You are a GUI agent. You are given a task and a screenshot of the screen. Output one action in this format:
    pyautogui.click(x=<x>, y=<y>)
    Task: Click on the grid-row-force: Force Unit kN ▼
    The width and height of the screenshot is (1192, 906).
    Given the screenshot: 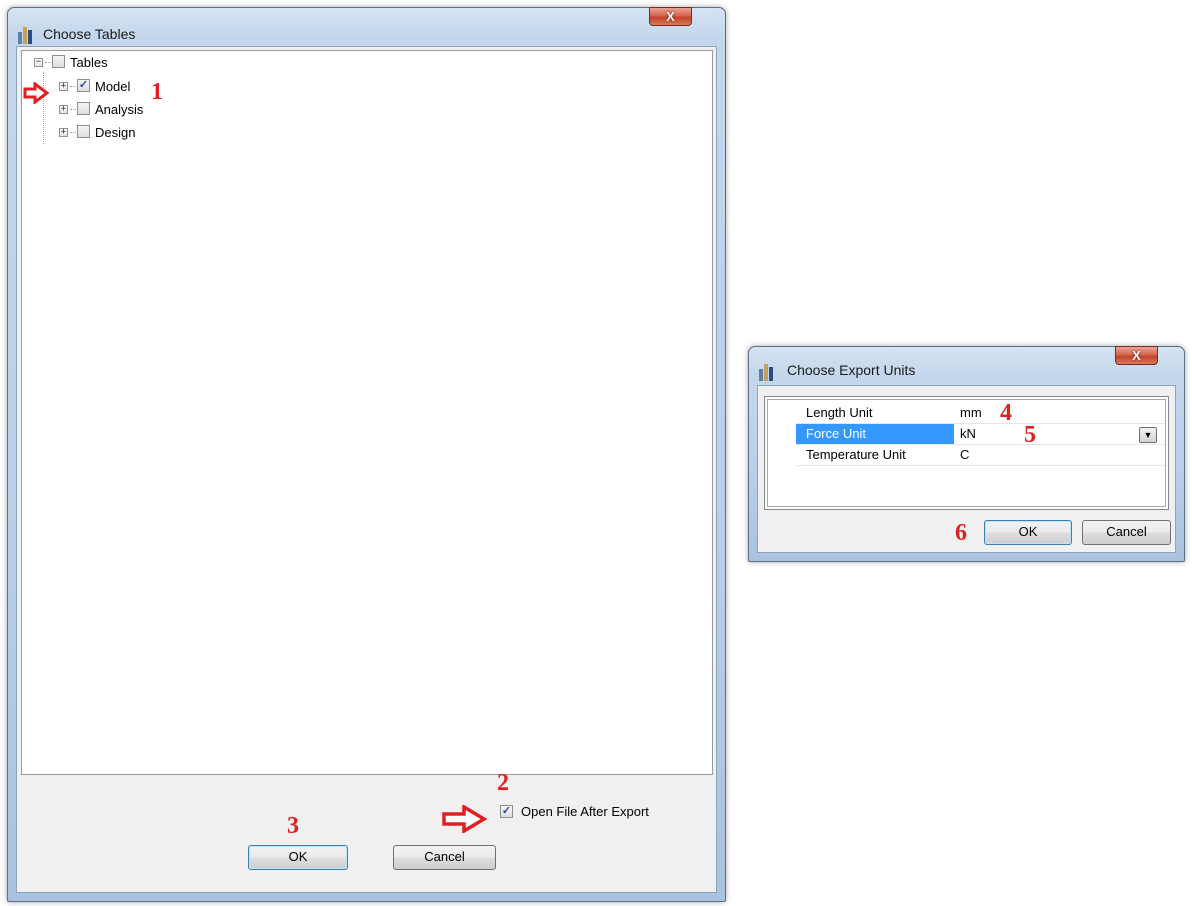 What is the action you would take?
    pyautogui.click(x=980, y=434)
    